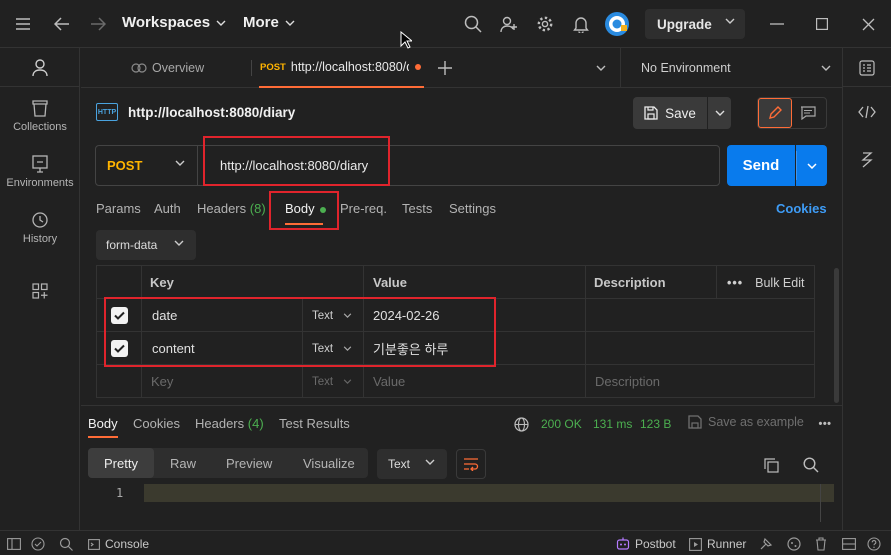 The width and height of the screenshot is (891, 555). What do you see at coordinates (40, 228) in the screenshot?
I see `sidebar-item-history: History` at bounding box center [40, 228].